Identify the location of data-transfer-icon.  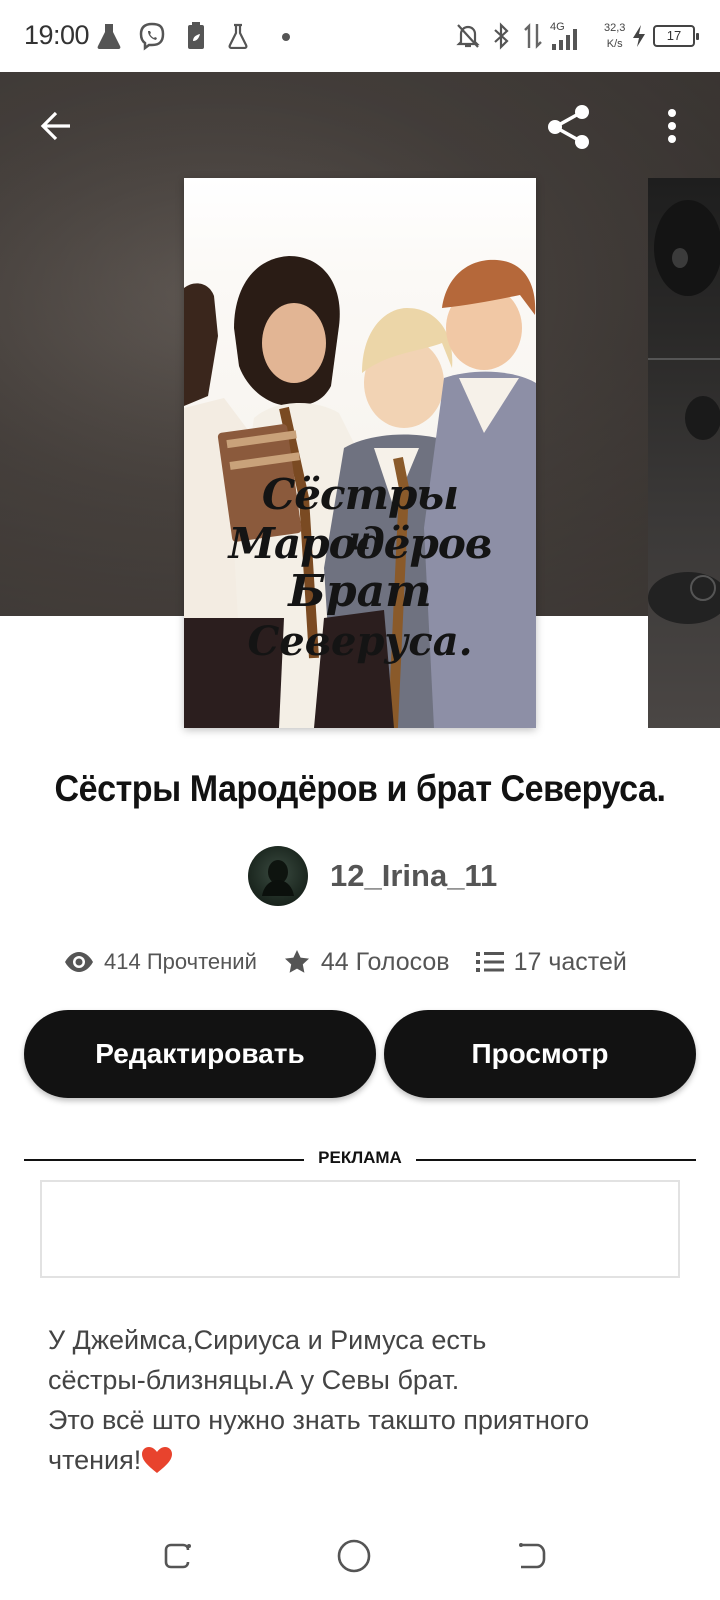
(533, 36).